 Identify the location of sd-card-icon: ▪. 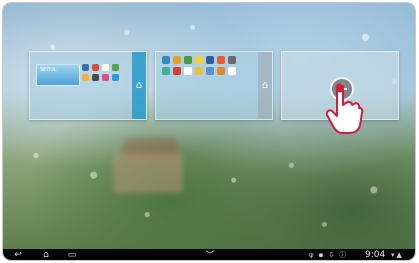
(321, 254).